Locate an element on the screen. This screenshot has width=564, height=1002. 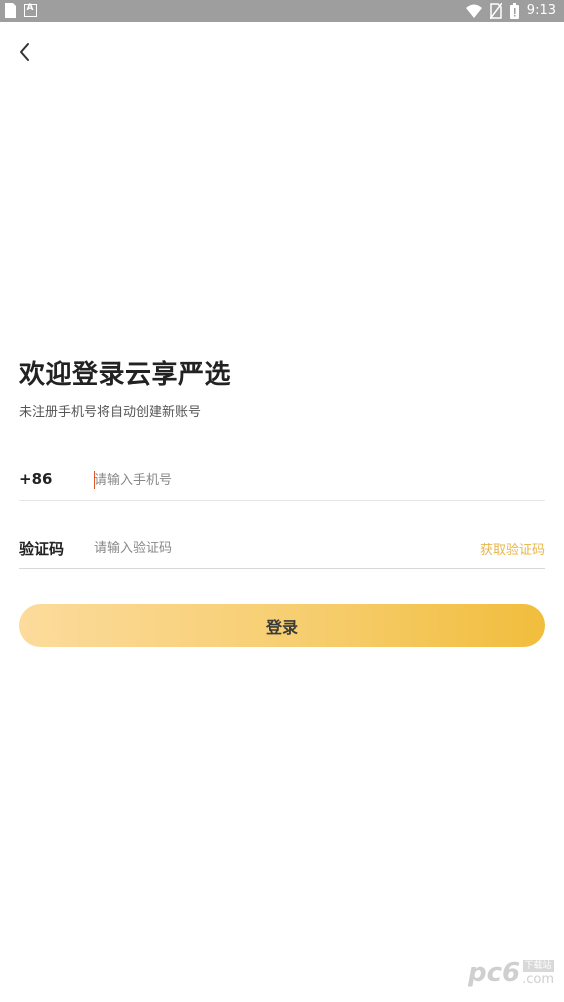
country-code-label: +86 is located at coordinates (36, 479).